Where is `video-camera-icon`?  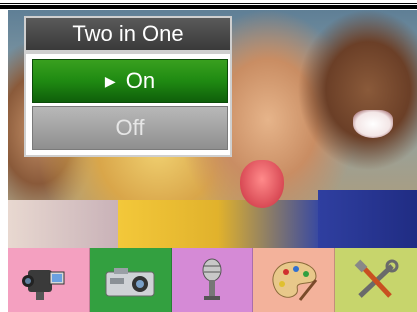
video-camera-icon is located at coordinates (43, 285).